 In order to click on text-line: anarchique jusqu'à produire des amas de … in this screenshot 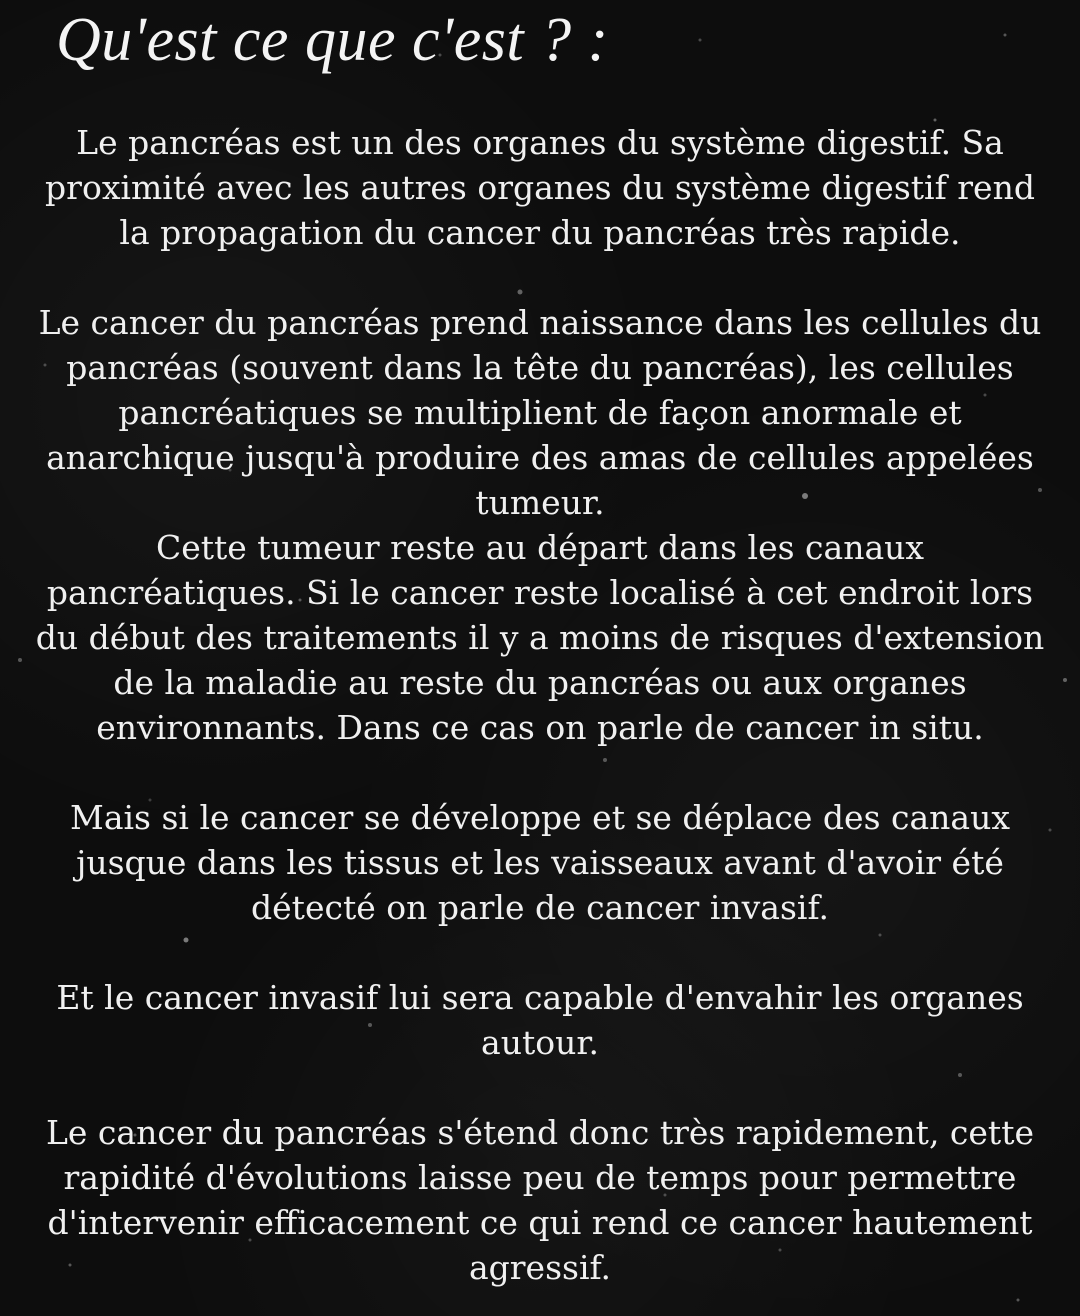, I will do `click(540, 457)`.